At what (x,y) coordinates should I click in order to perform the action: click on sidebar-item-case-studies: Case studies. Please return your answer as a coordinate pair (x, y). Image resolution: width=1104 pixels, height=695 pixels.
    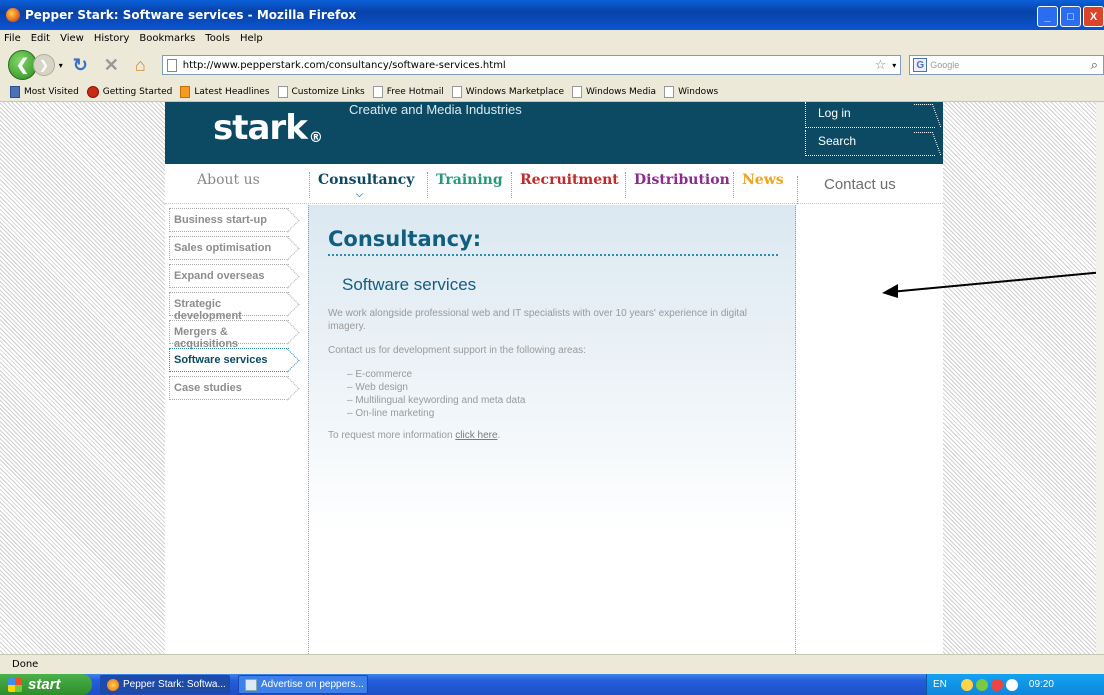
    Looking at the image, I should click on (229, 388).